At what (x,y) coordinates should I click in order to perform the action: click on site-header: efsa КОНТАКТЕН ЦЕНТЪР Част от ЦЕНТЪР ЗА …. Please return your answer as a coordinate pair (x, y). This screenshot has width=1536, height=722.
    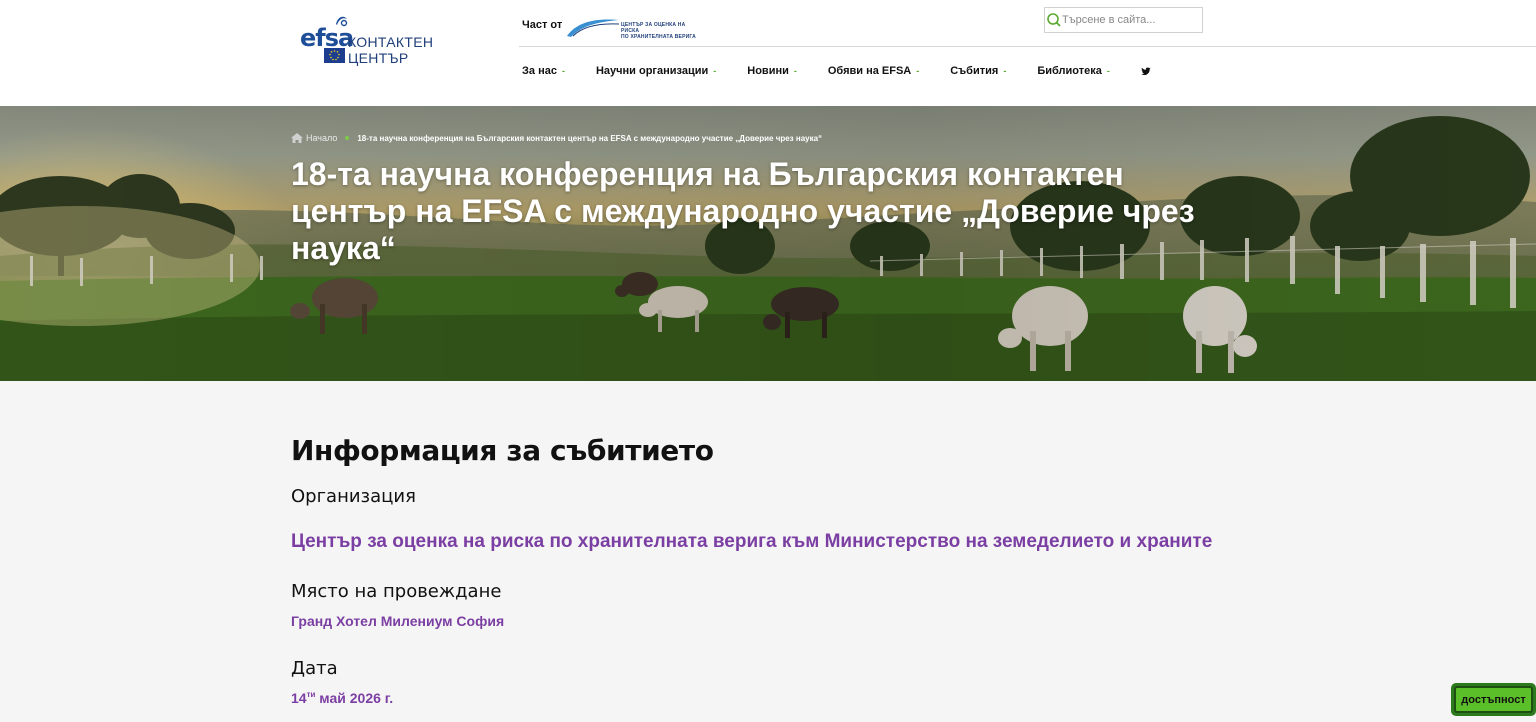
    Looking at the image, I should click on (768, 53).